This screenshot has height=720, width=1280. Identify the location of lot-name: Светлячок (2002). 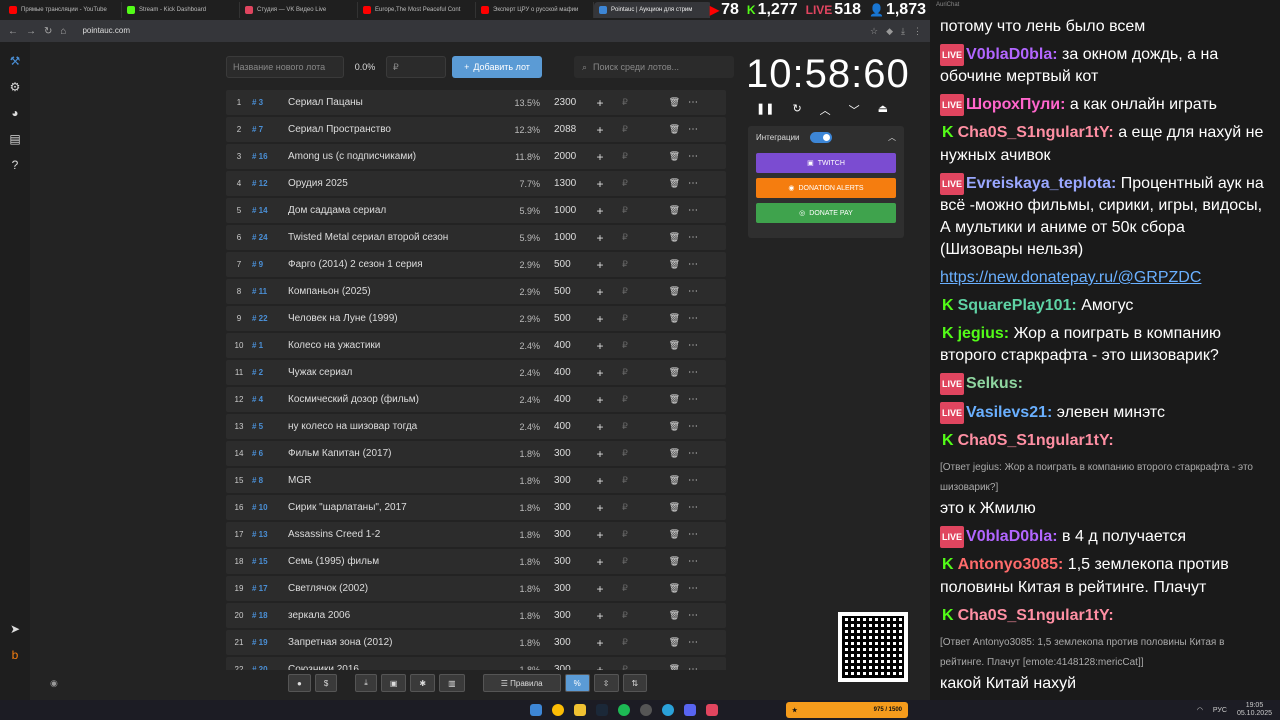
(396, 588).